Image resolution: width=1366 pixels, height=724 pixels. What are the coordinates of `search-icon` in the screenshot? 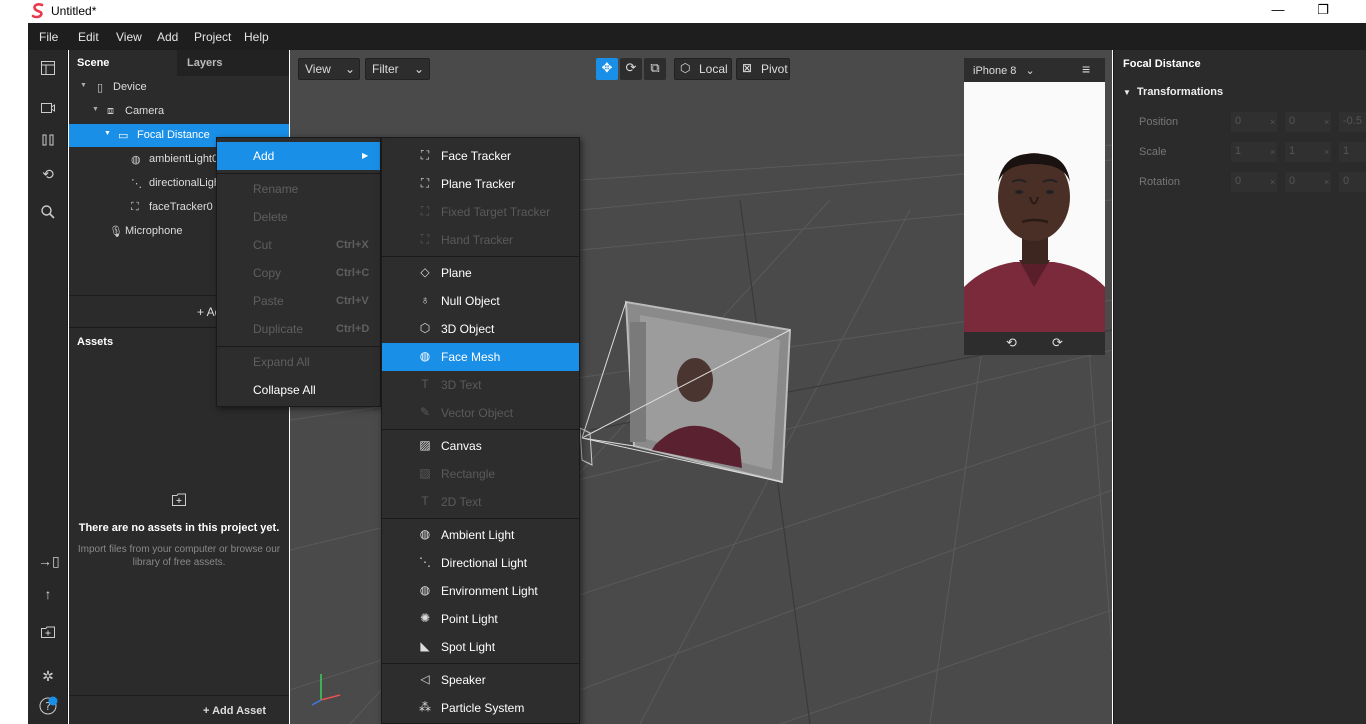 It's located at (48, 214).